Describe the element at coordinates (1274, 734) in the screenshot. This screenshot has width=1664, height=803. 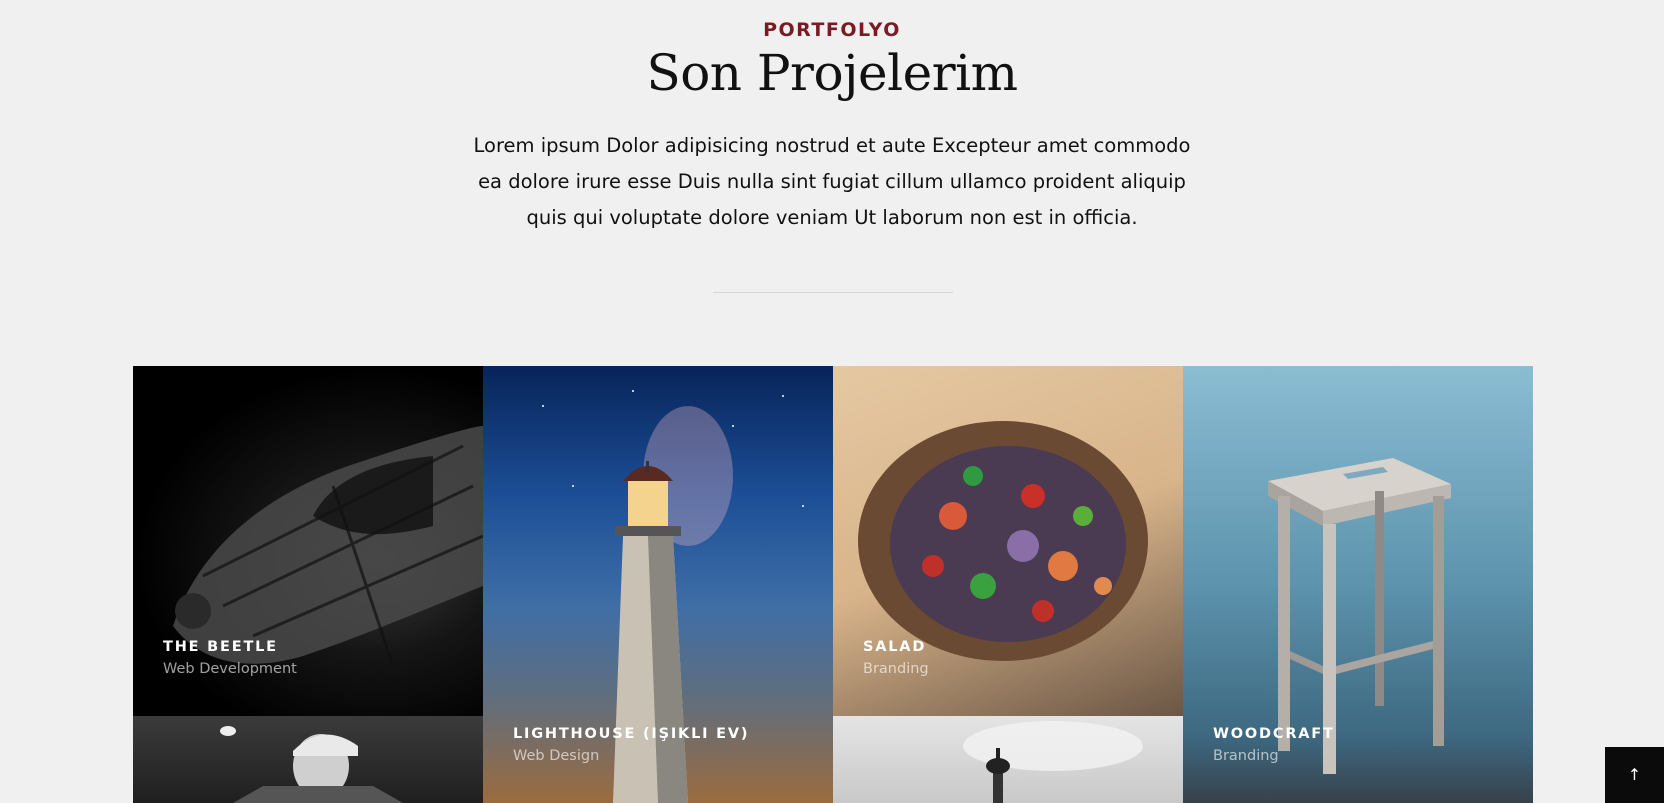
I see `portfolio-item-title: WOODCRAFT` at that location.